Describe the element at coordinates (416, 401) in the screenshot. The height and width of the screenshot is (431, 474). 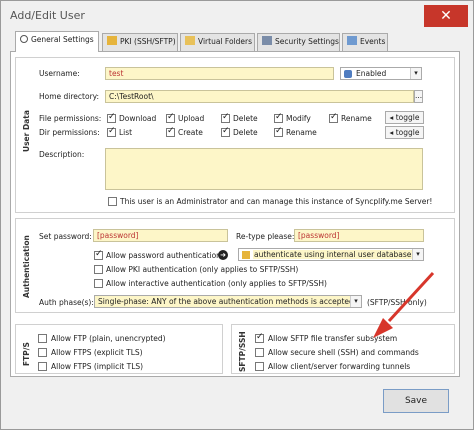
I see `save-button: Save` at that location.